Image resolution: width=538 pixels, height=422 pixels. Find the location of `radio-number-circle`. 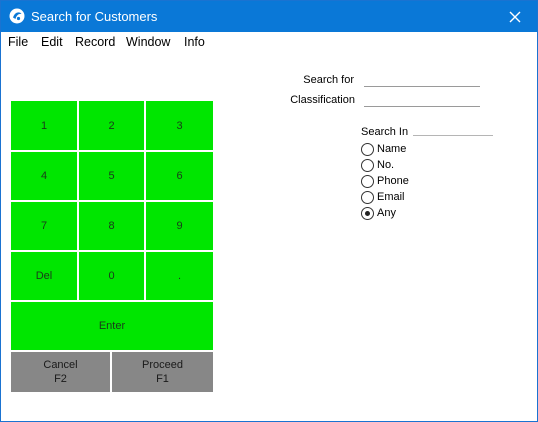

radio-number-circle is located at coordinates (367, 165).